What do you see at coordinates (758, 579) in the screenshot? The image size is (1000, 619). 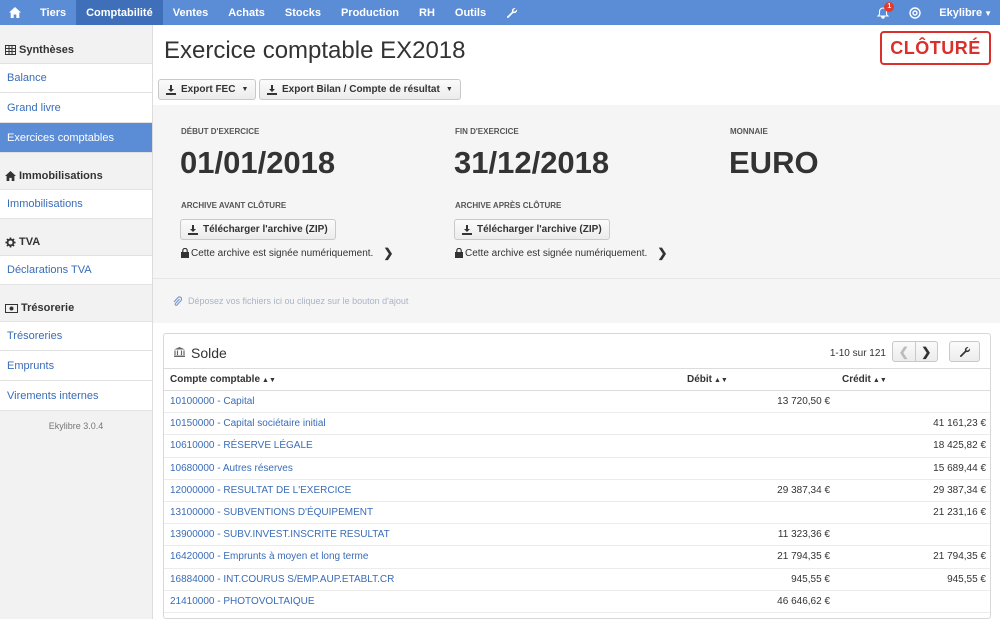 I see `debit-cell: 945,55 €` at bounding box center [758, 579].